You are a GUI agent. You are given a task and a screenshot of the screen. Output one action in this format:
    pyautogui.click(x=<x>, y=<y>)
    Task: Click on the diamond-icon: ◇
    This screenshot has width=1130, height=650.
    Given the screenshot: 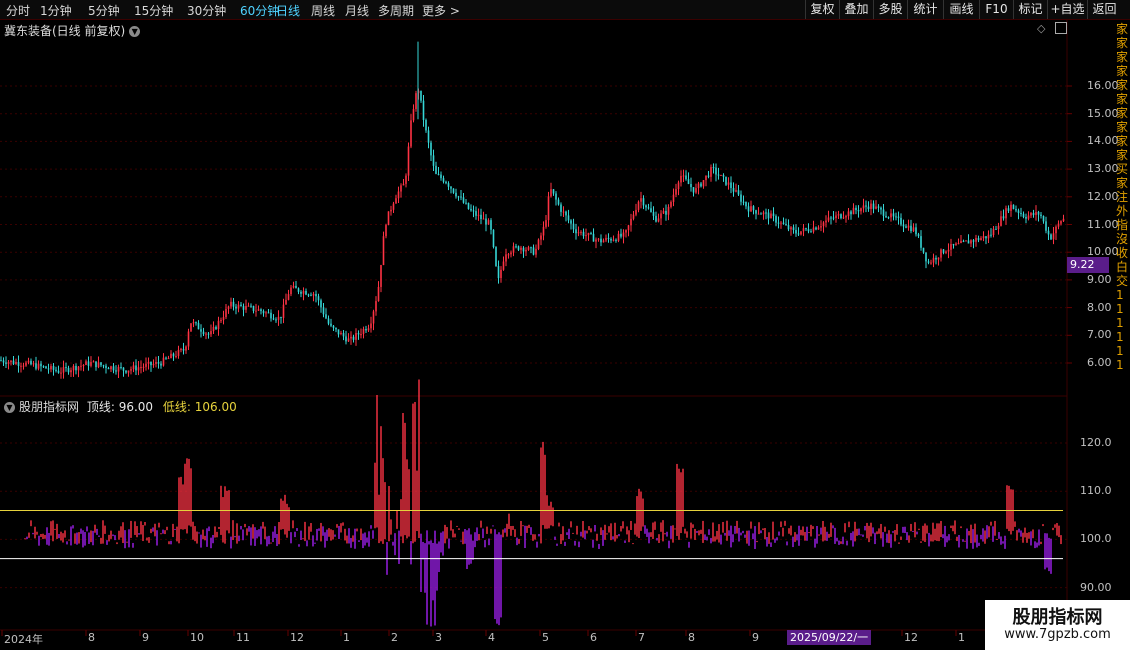 What is the action you would take?
    pyautogui.click(x=1041, y=28)
    